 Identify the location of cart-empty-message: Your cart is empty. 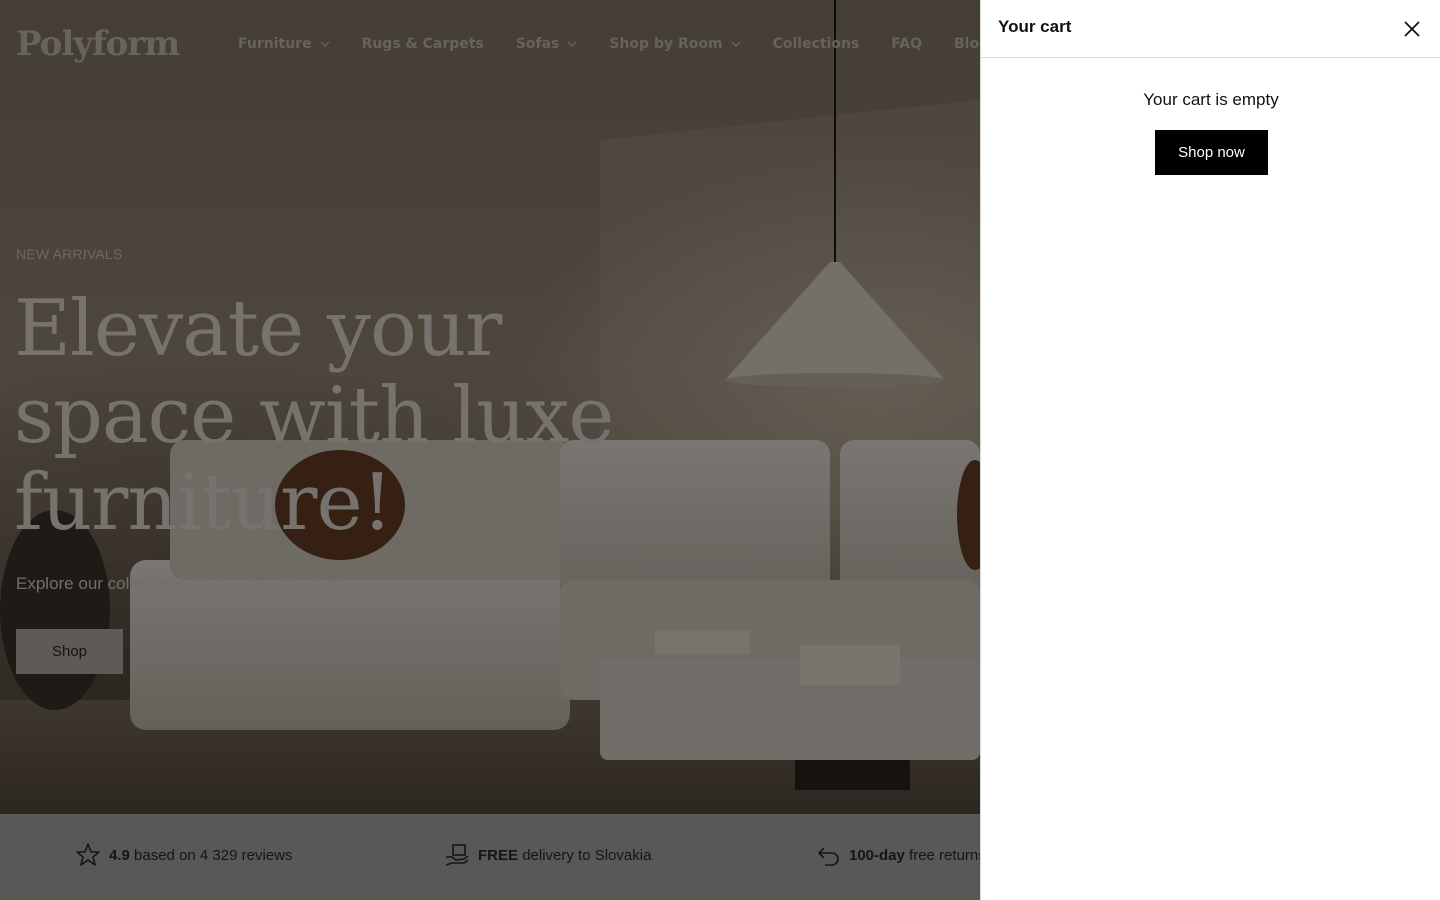
(1211, 99).